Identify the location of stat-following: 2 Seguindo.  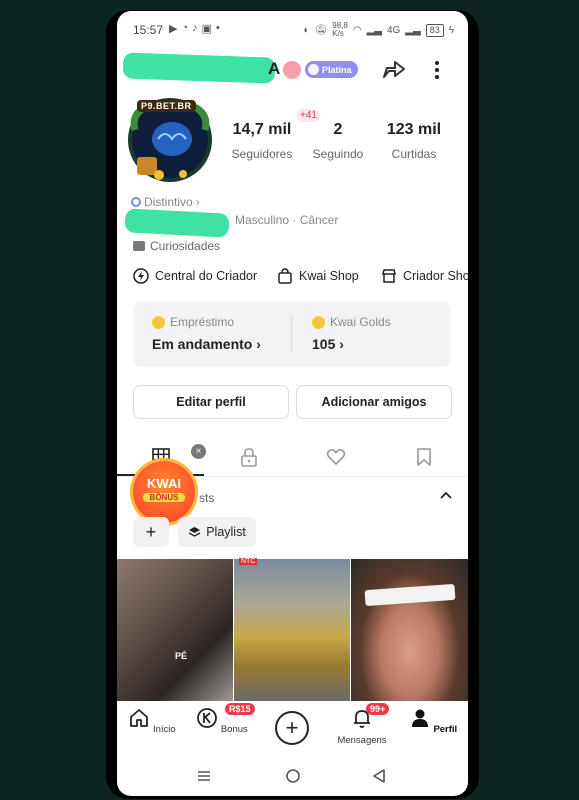
(338, 141).